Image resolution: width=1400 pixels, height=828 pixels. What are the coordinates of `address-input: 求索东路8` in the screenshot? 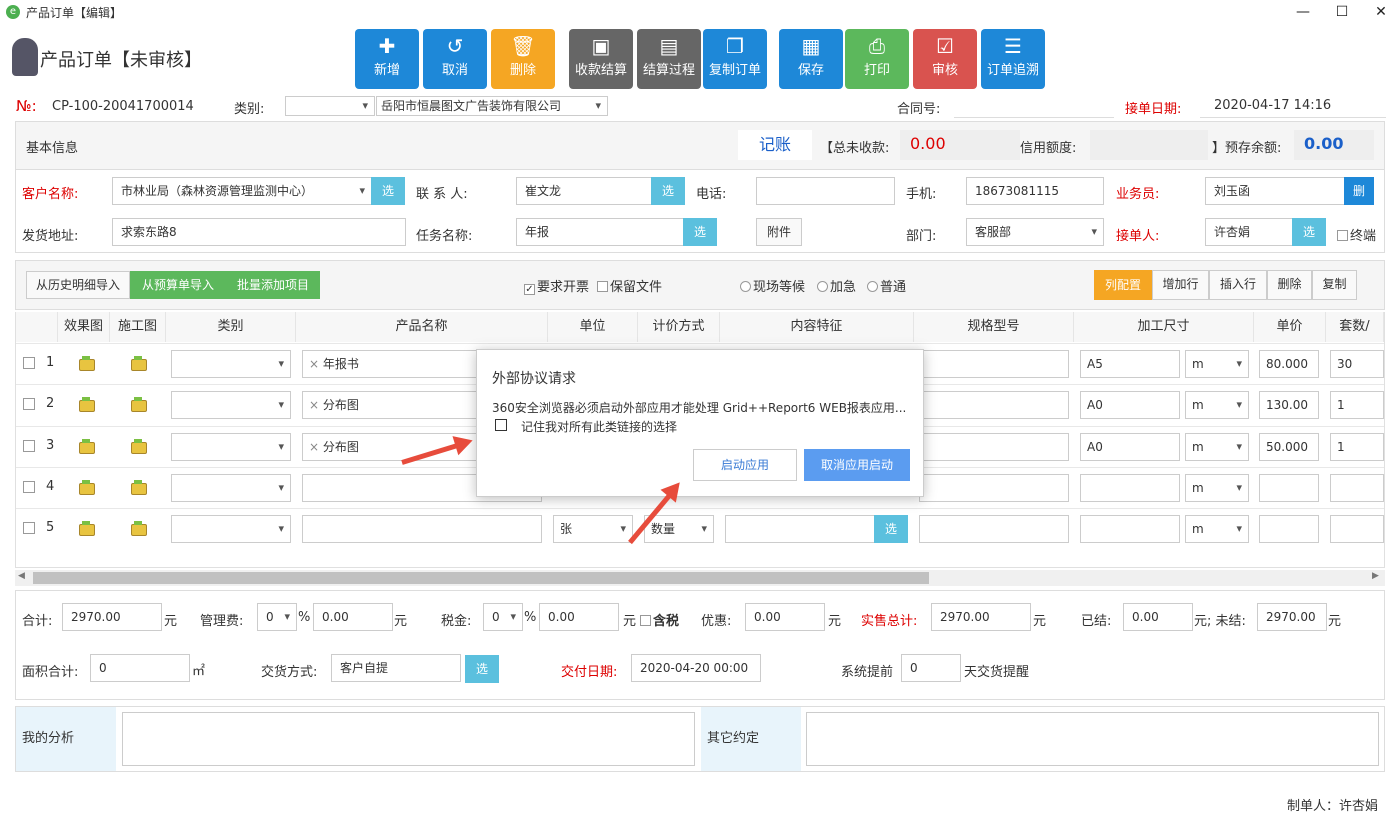 It's located at (259, 232).